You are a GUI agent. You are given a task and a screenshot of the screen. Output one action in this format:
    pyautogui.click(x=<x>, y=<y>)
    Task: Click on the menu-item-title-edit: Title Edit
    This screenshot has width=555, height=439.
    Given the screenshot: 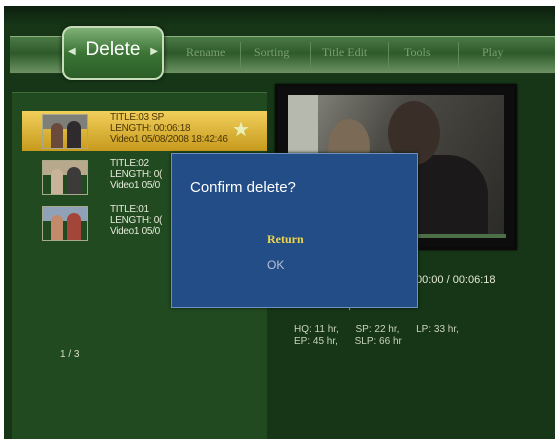 What is the action you would take?
    pyautogui.click(x=344, y=52)
    